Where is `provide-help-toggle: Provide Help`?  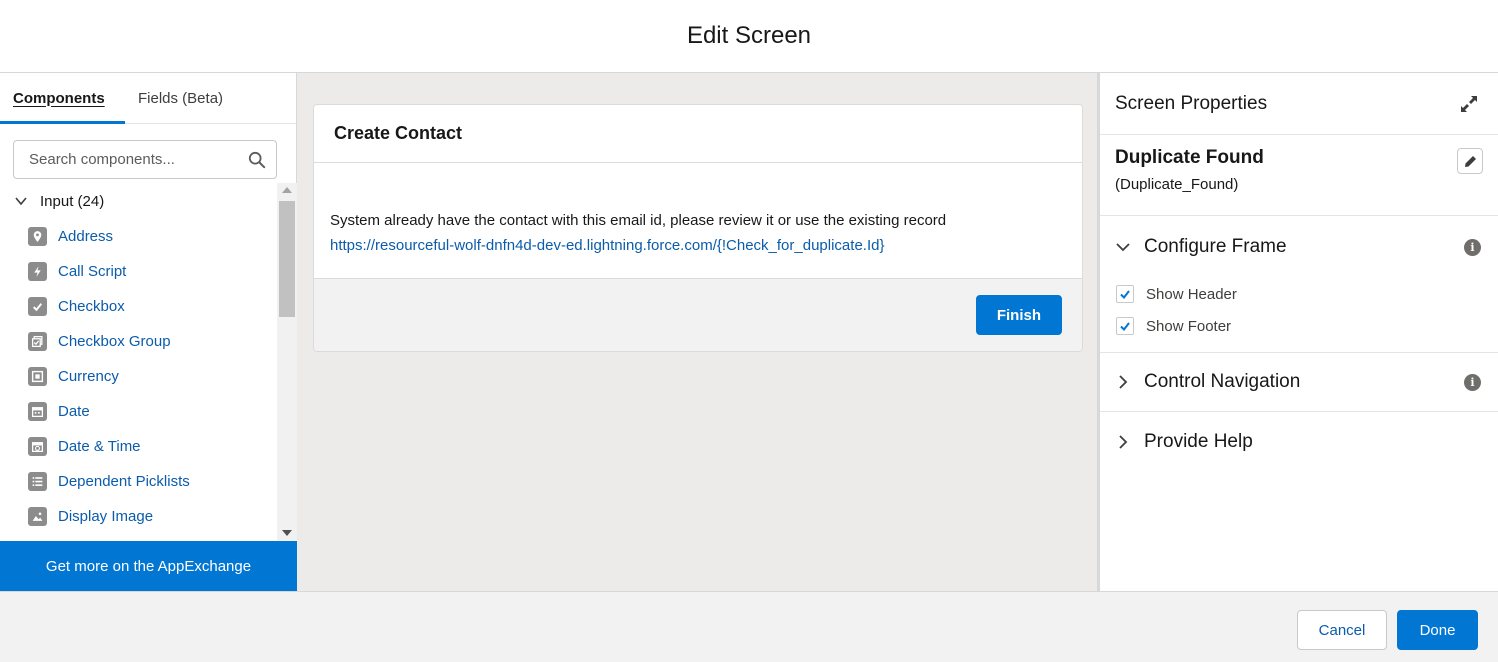 provide-help-toggle: Provide Help is located at coordinates (1299, 442).